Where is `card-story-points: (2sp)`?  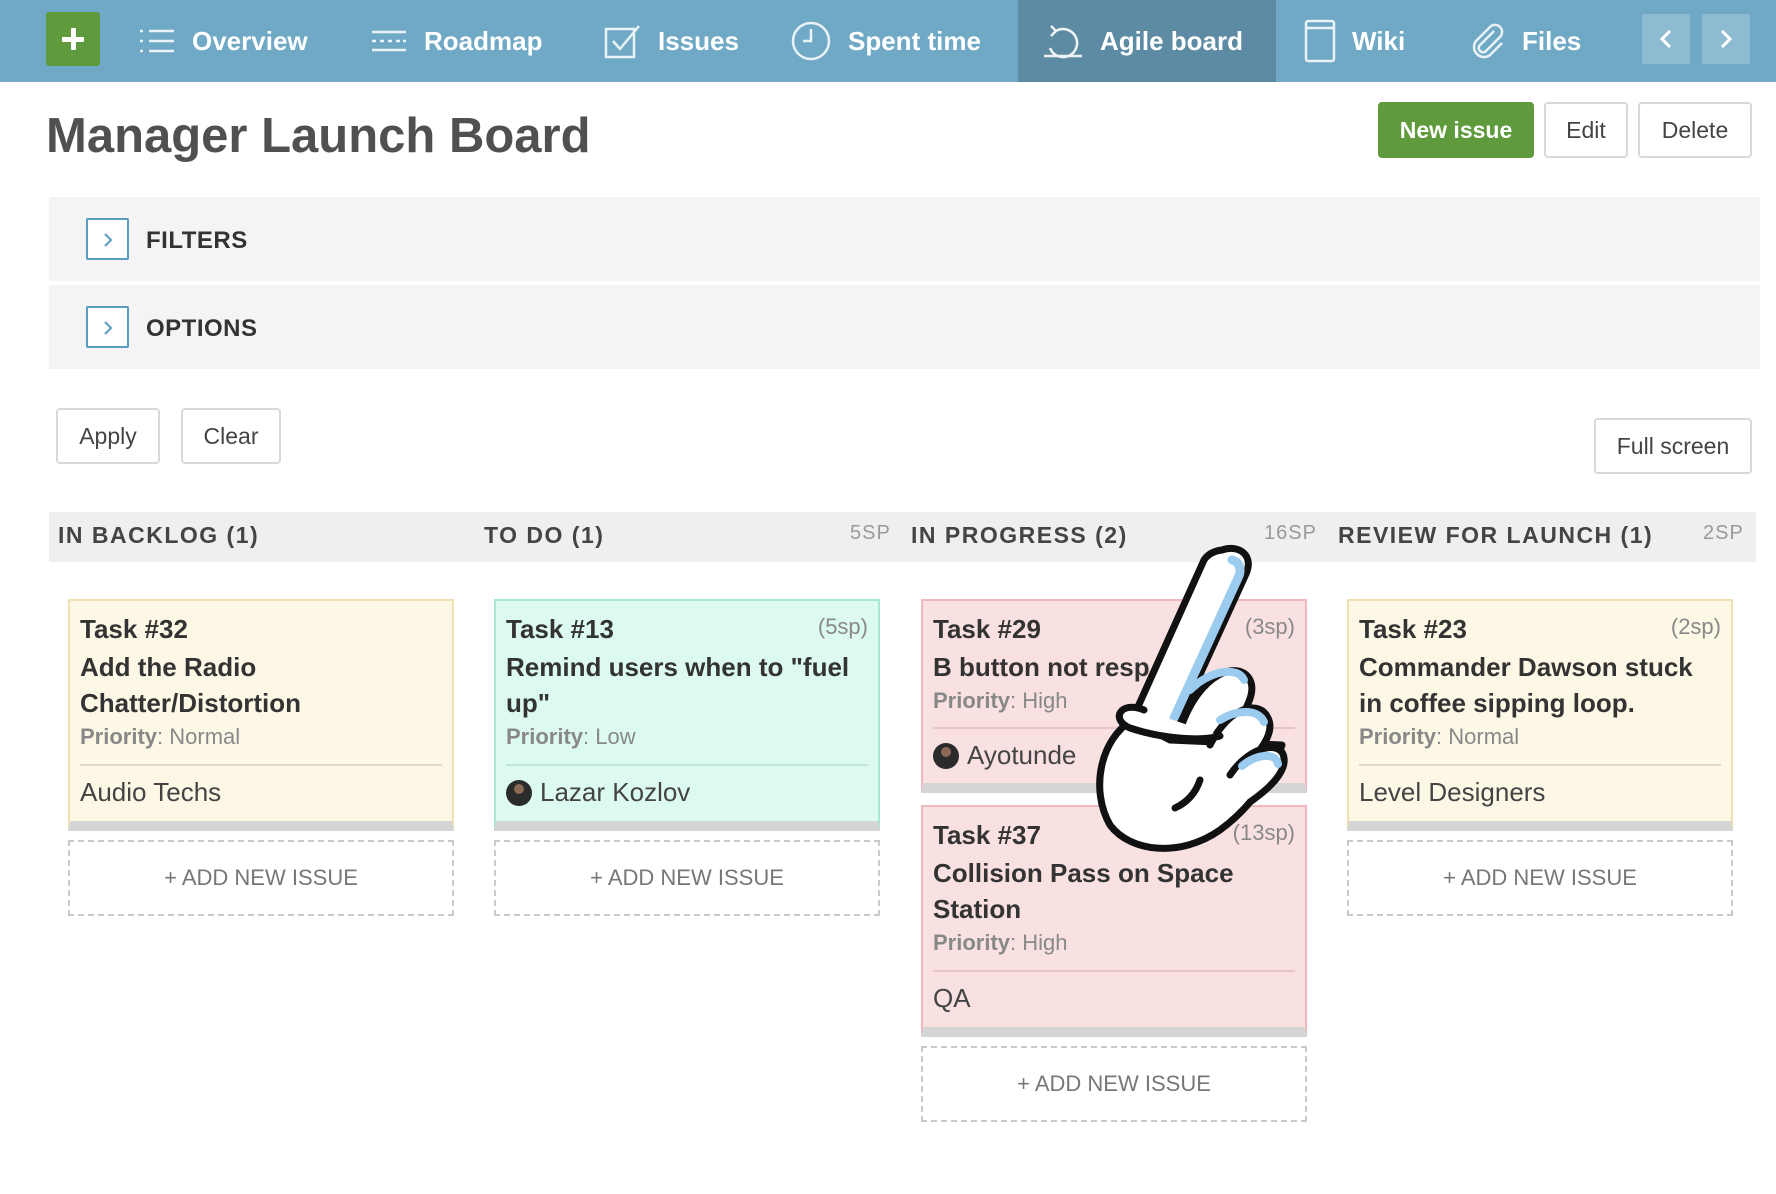
card-story-points: (2sp) is located at coordinates (1695, 626).